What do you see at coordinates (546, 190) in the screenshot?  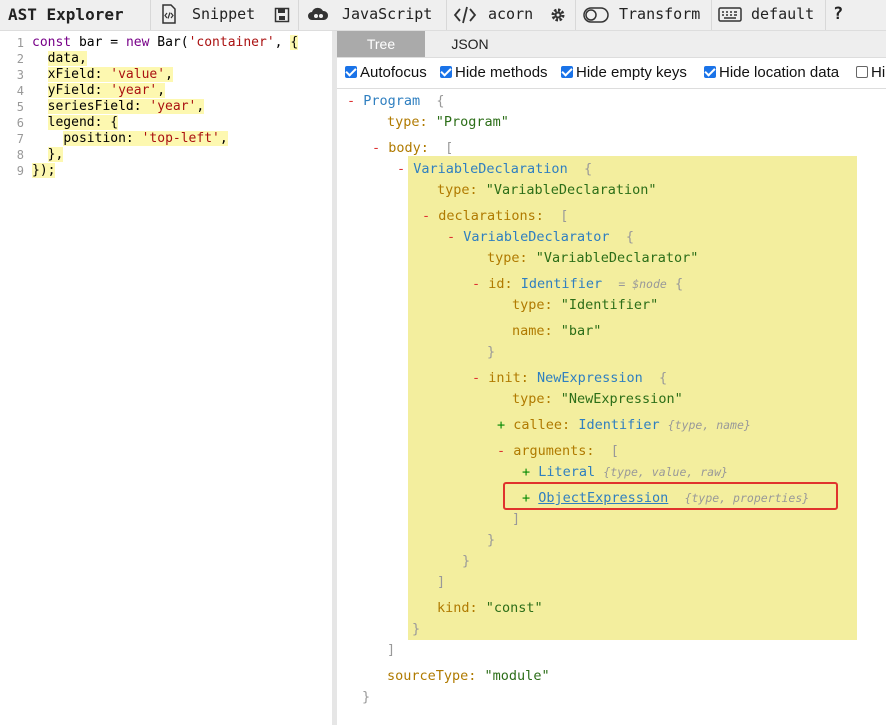 I see `prop-type: type: "VariableDeclaration"` at bounding box center [546, 190].